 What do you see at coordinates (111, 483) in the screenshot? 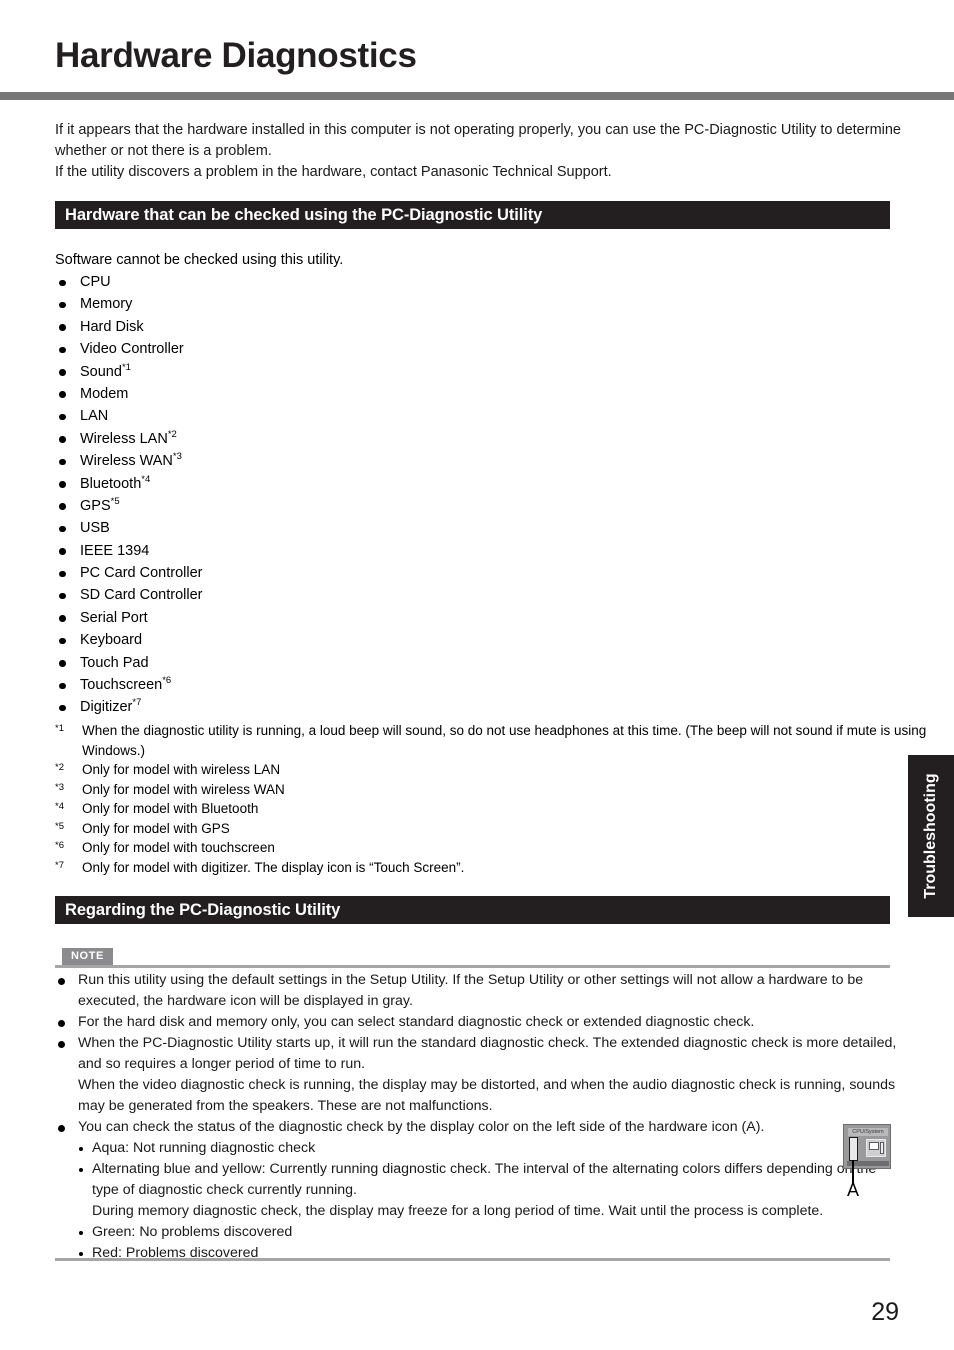
I see `list-item-label: Bluetooth` at bounding box center [111, 483].